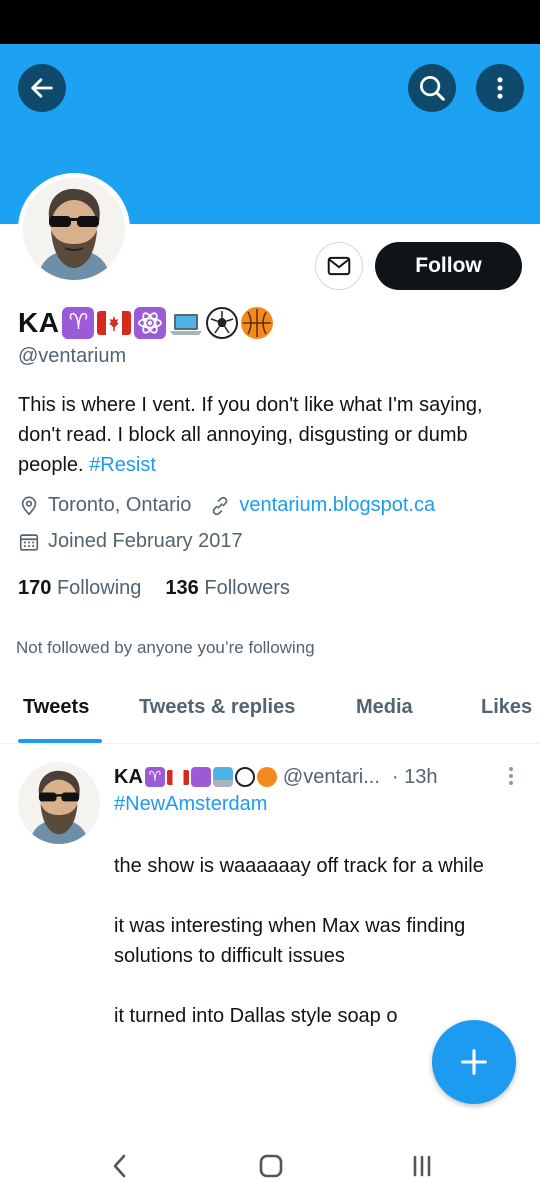  I want to click on followers-count-link: 136 Followers, so click(227, 588).